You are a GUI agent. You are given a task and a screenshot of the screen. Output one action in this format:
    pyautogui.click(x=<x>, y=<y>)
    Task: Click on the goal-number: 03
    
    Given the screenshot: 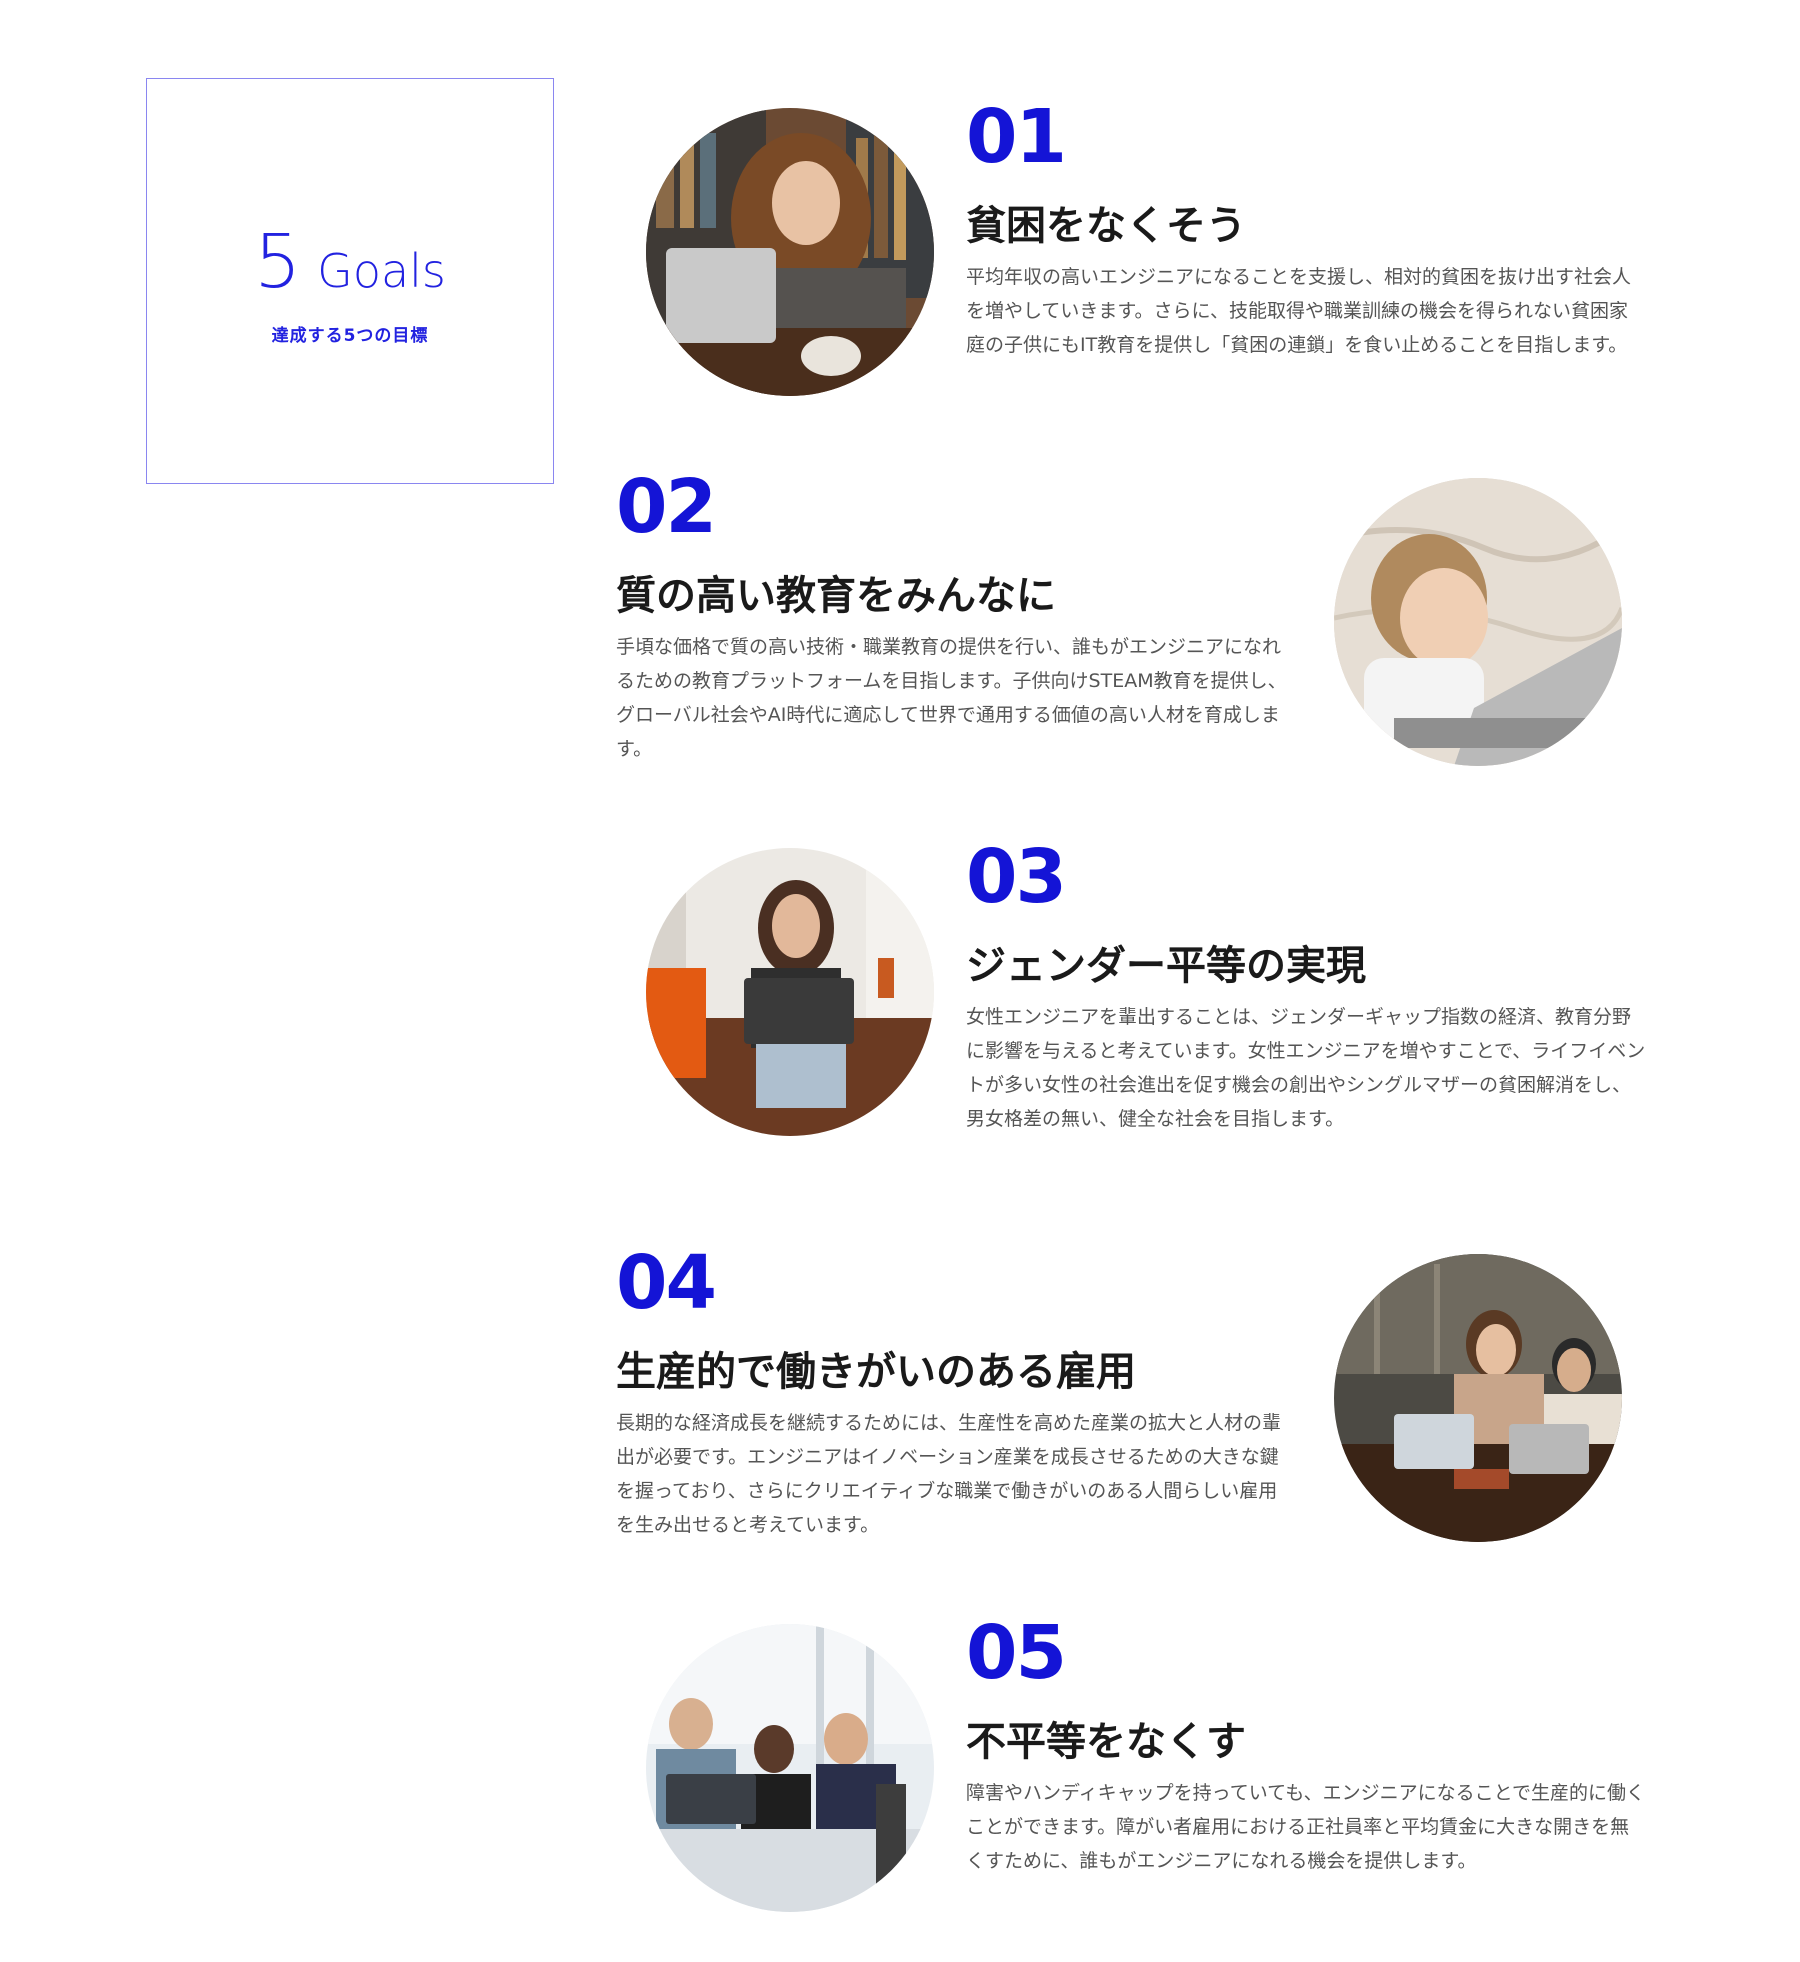 What is the action you would take?
    pyautogui.click(x=1016, y=877)
    